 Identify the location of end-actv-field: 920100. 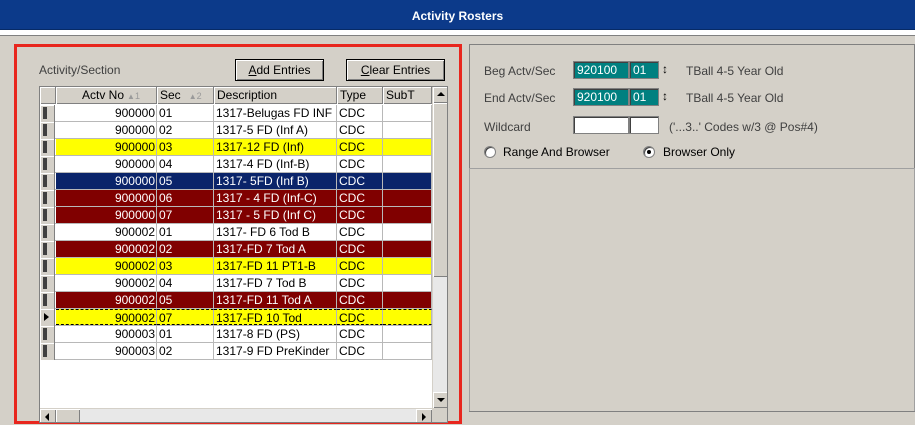
(601, 97).